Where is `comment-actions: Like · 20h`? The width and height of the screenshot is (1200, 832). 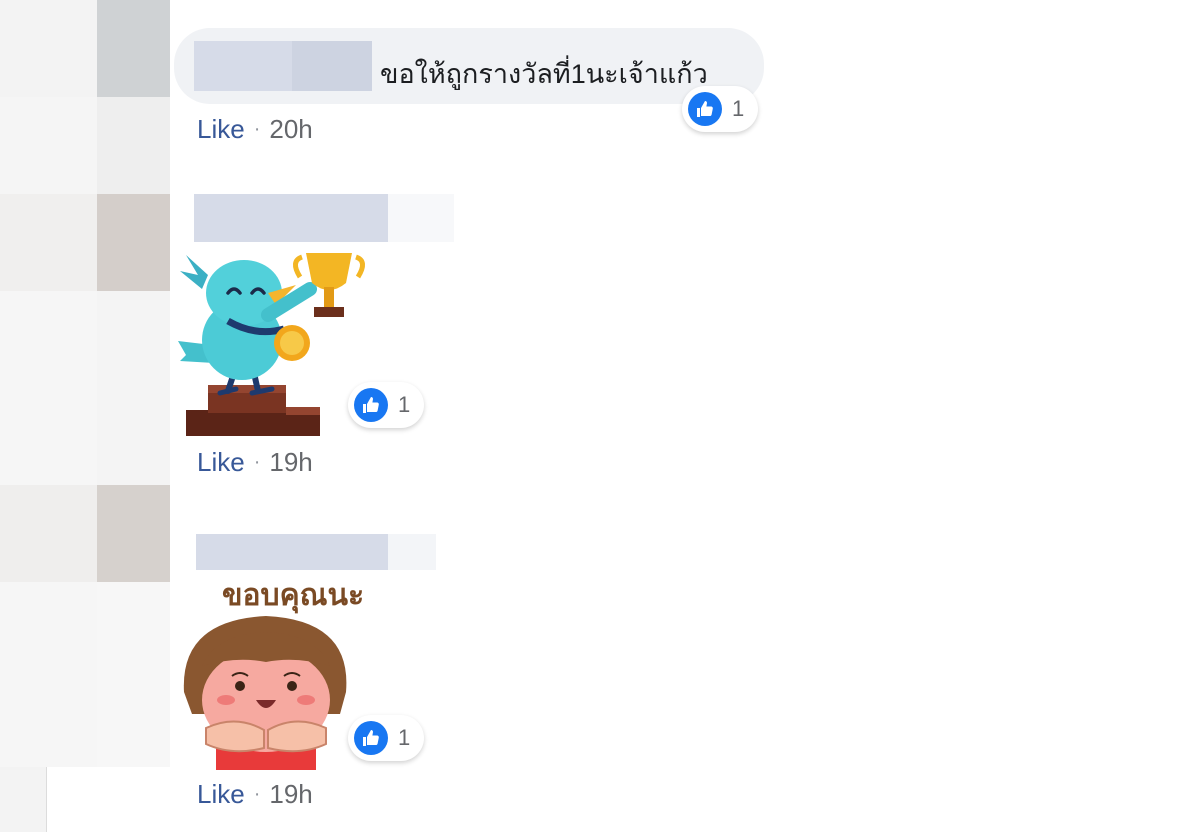
comment-actions: Like · 20h is located at coordinates (255, 129).